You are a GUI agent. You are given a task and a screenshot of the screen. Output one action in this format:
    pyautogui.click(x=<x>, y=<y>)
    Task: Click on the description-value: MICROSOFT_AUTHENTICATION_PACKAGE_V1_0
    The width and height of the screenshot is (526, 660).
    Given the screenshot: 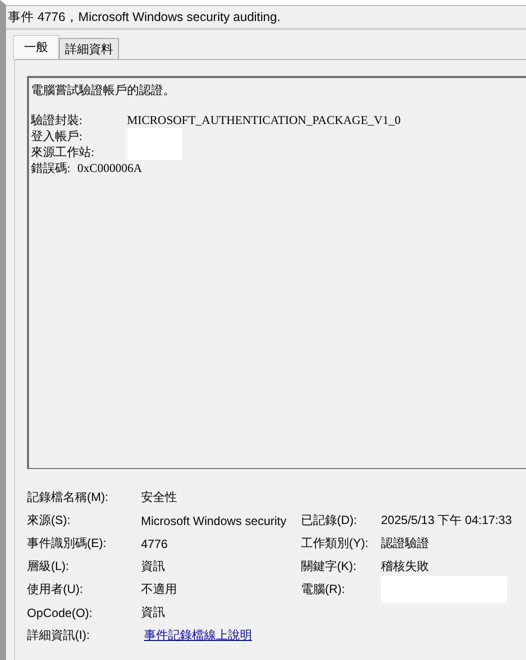 What is the action you would take?
    pyautogui.click(x=264, y=120)
    